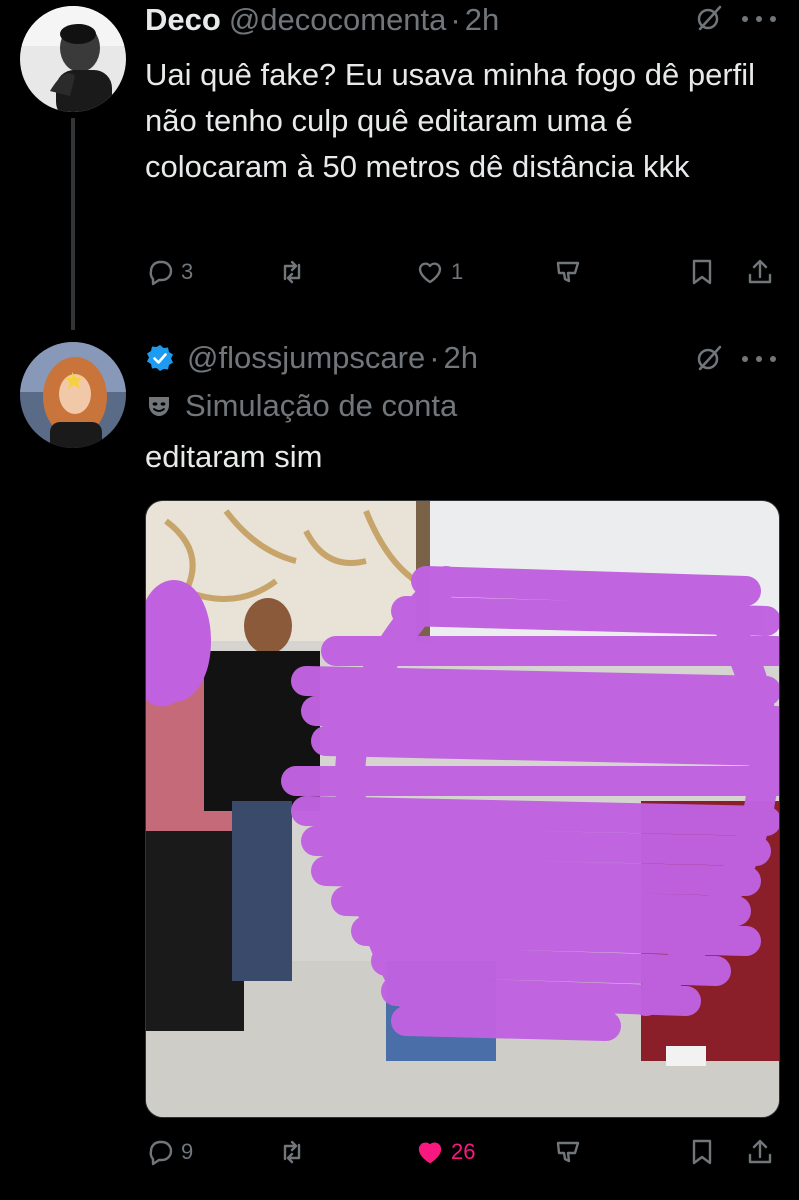  Describe the element at coordinates (445, 1152) in the screenshot. I see `like-button: 26` at that location.